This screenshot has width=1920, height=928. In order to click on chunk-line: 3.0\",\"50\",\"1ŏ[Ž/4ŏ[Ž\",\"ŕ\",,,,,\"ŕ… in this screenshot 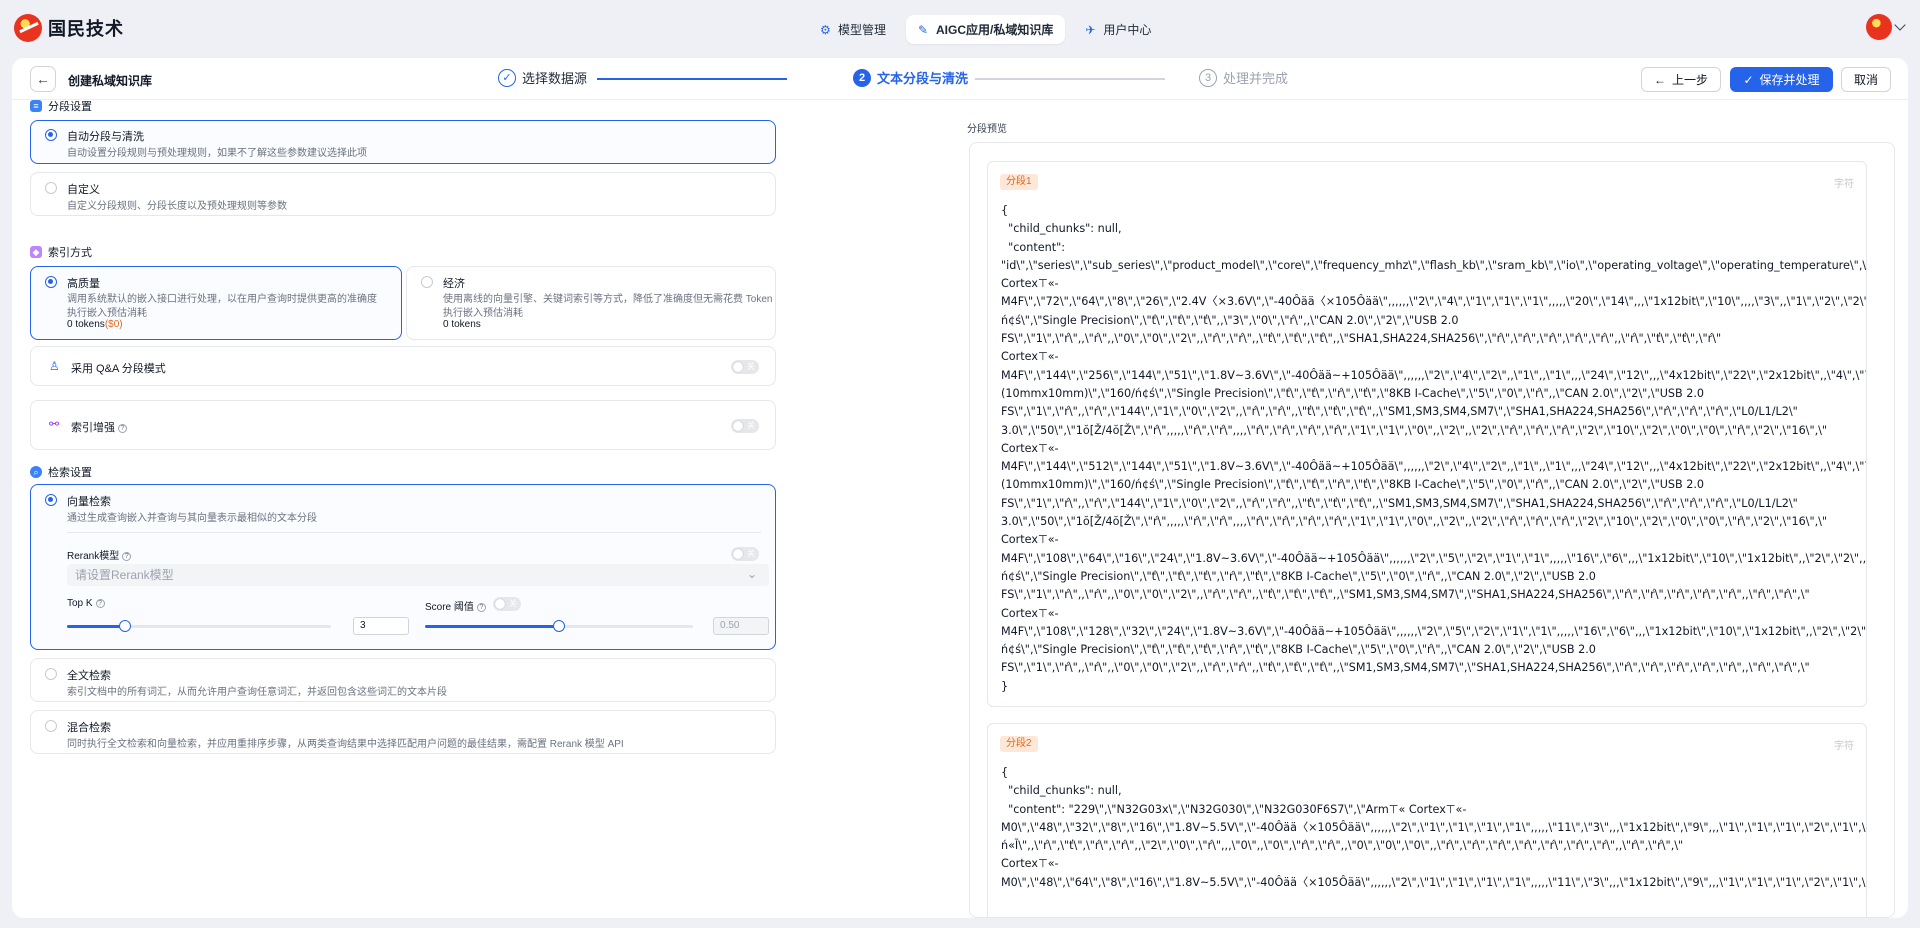, I will do `click(1414, 522)`.